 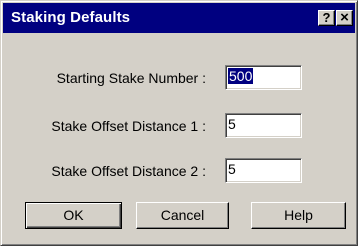 I want to click on starting-stake-number-value: 500, so click(x=241, y=76).